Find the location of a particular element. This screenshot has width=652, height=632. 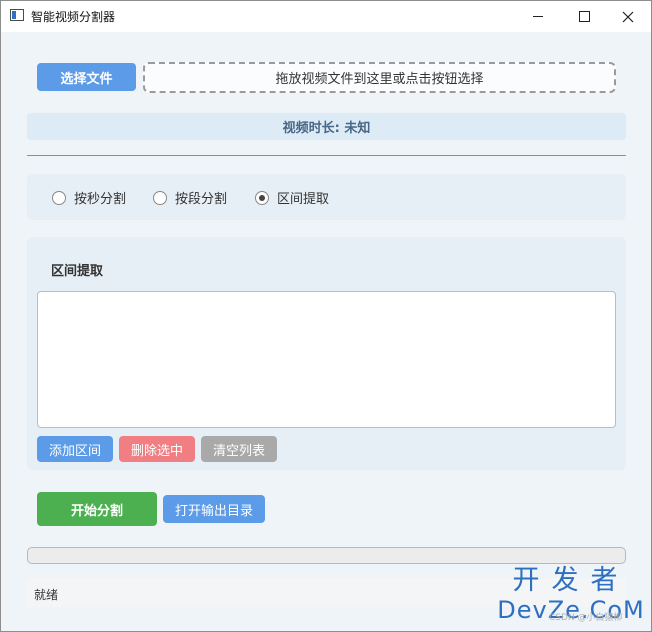

minimize-button is located at coordinates (538, 16).